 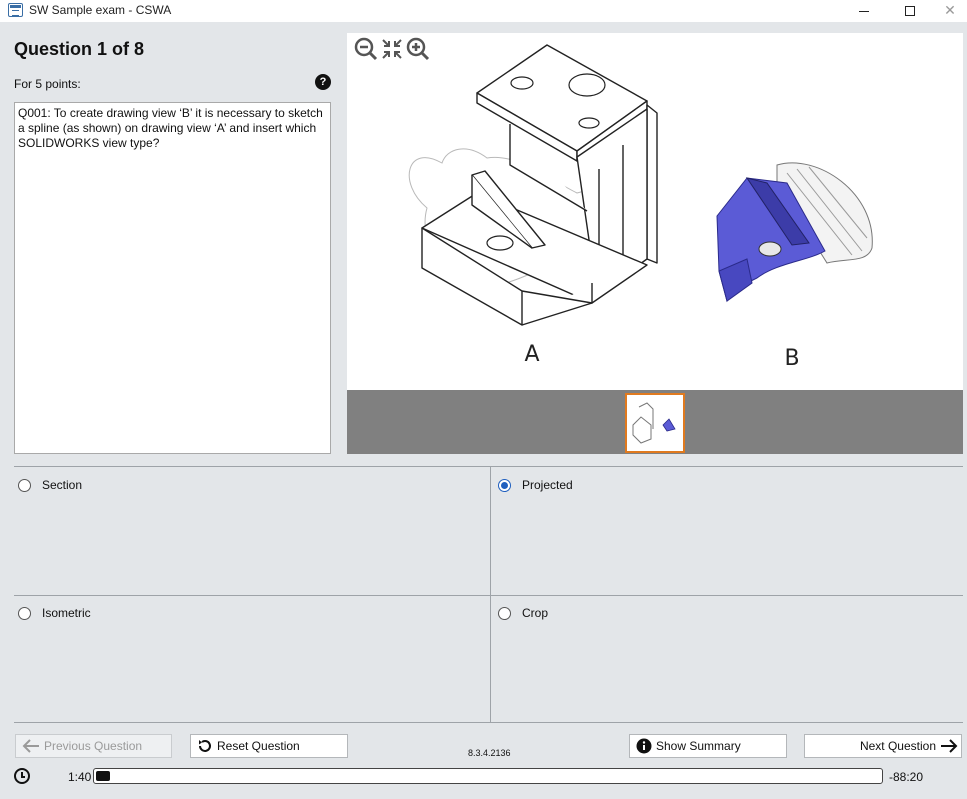 I want to click on next-question-button: Next Question, so click(x=883, y=746).